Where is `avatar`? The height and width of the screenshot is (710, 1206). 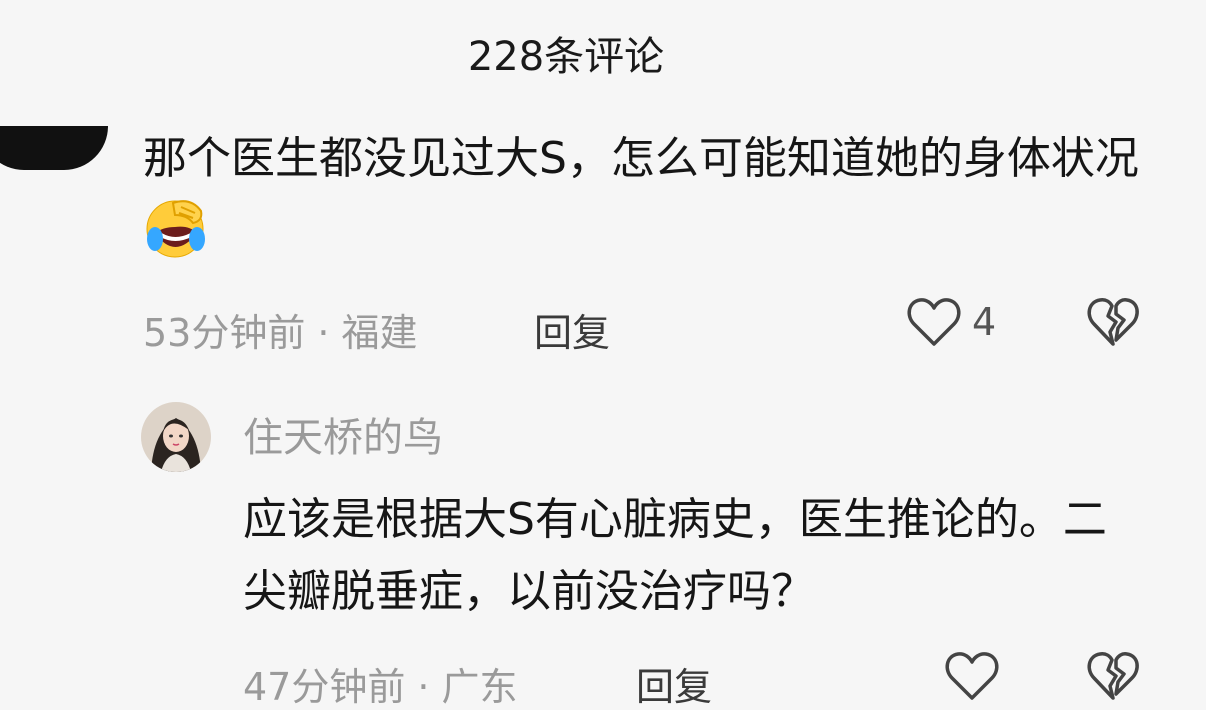
avatar is located at coordinates (54, 148).